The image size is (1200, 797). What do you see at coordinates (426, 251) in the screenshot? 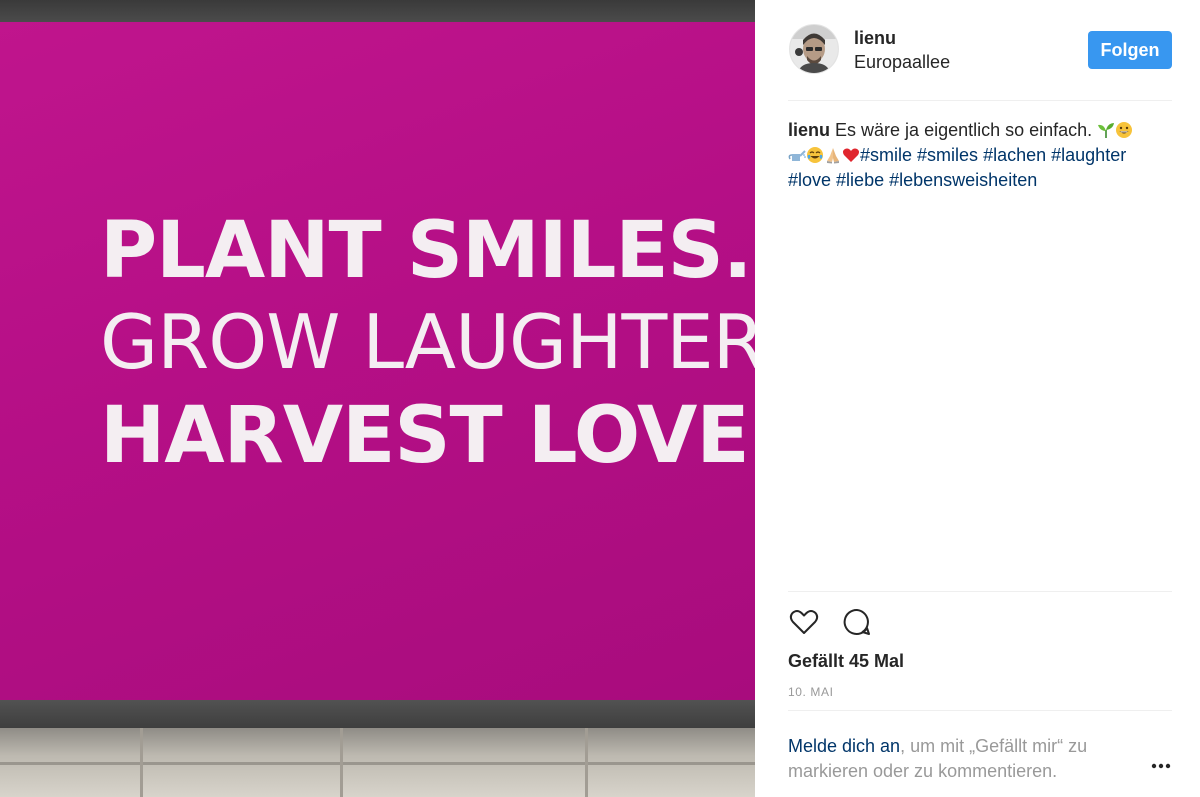
I see `slogan-line-1: PLANT SMILES.` at bounding box center [426, 251].